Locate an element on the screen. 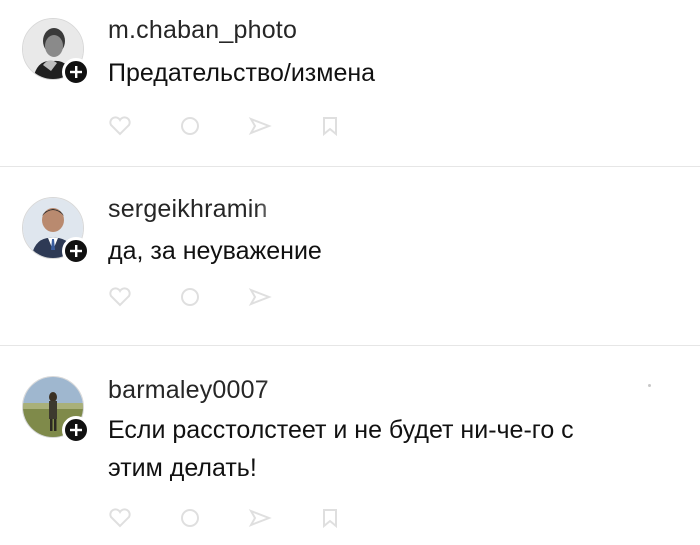  username: m.chaban_photo is located at coordinates (202, 30).